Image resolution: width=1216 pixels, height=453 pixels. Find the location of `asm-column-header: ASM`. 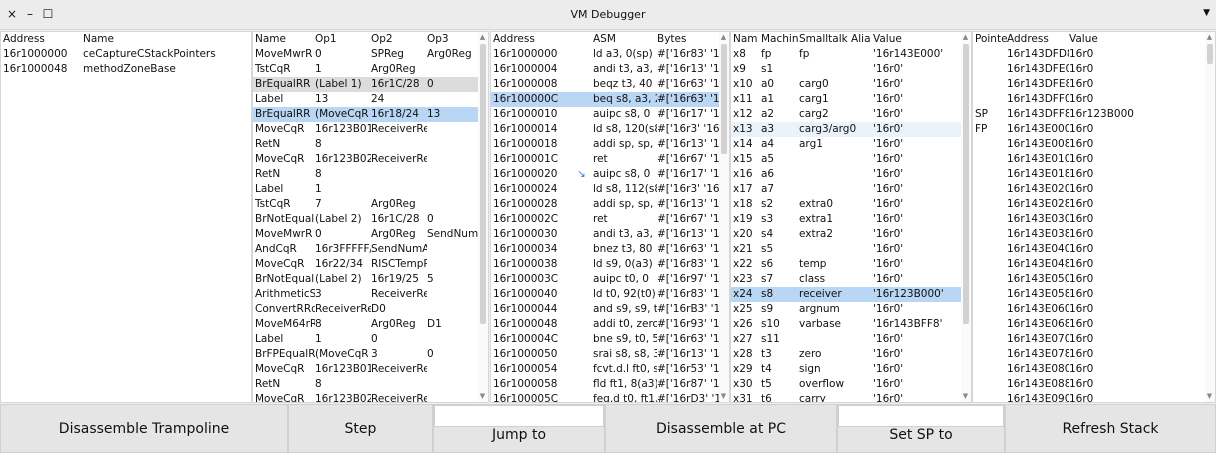

asm-column-header: ASM is located at coordinates (625, 39).